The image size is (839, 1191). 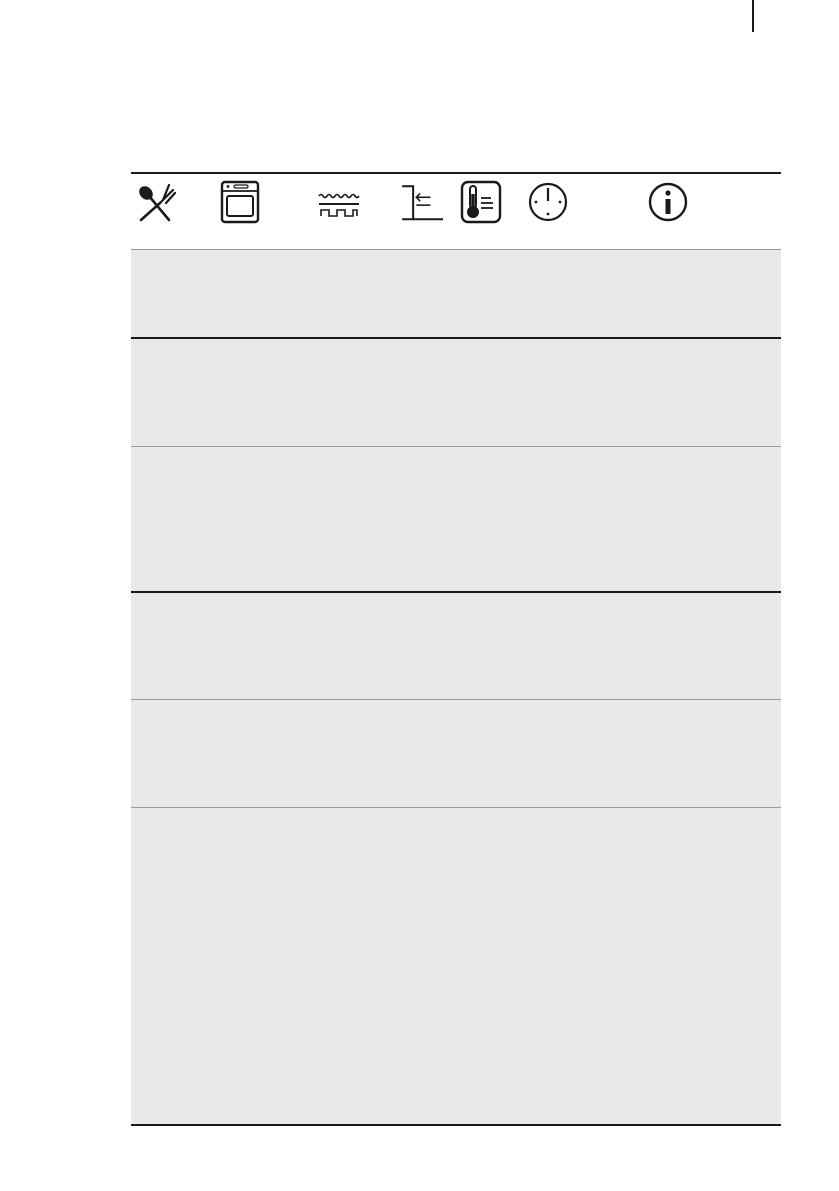 I want to click on table-bottom-rule, so click(x=456, y=1125).